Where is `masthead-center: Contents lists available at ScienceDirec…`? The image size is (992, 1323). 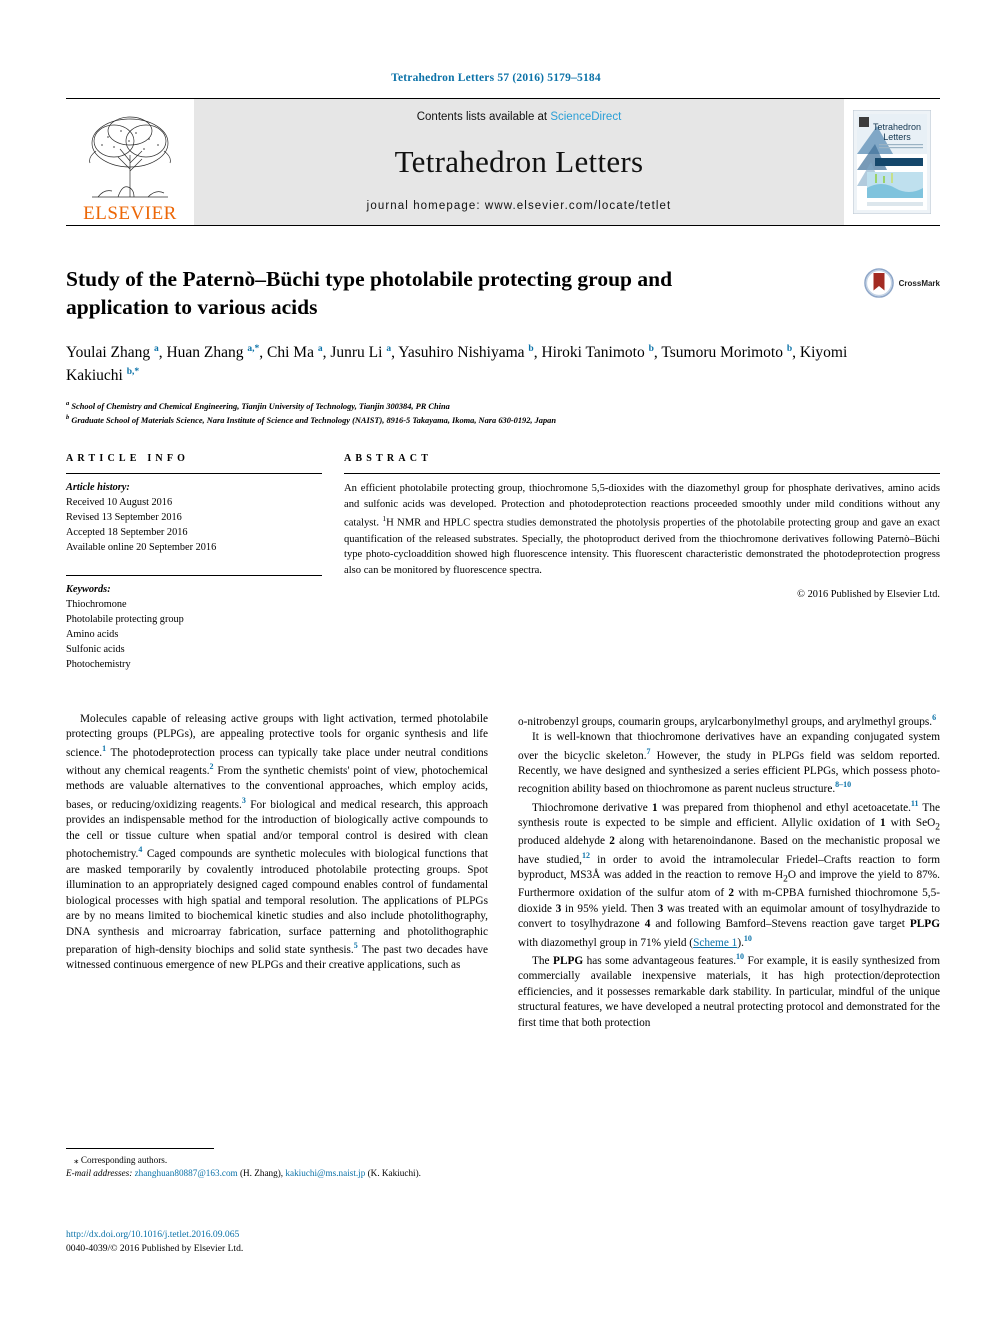
masthead-center: Contents lists available at ScienceDirec… is located at coordinates (519, 162).